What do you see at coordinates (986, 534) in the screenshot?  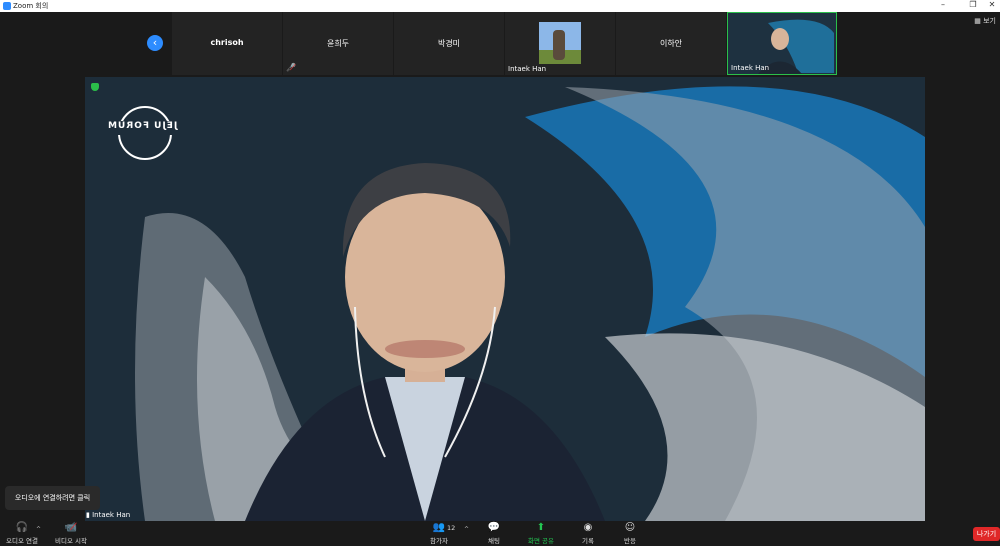 I see `leave-button: 나가기` at bounding box center [986, 534].